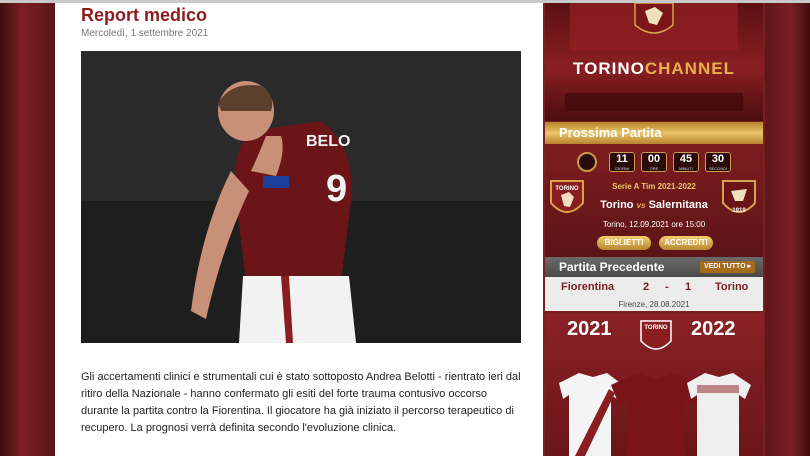  What do you see at coordinates (732, 287) in the screenshot?
I see `prev-away-team: Torino` at bounding box center [732, 287].